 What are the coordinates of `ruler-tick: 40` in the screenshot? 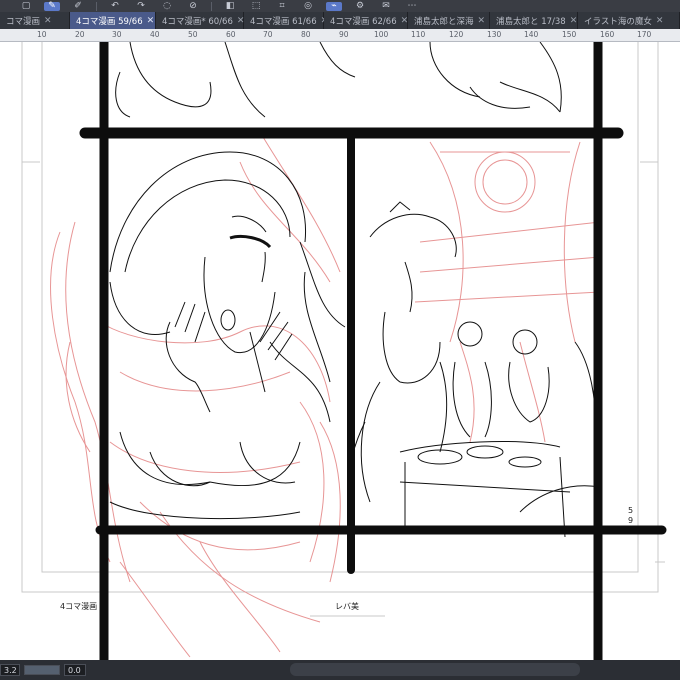 It's located at (155, 34).